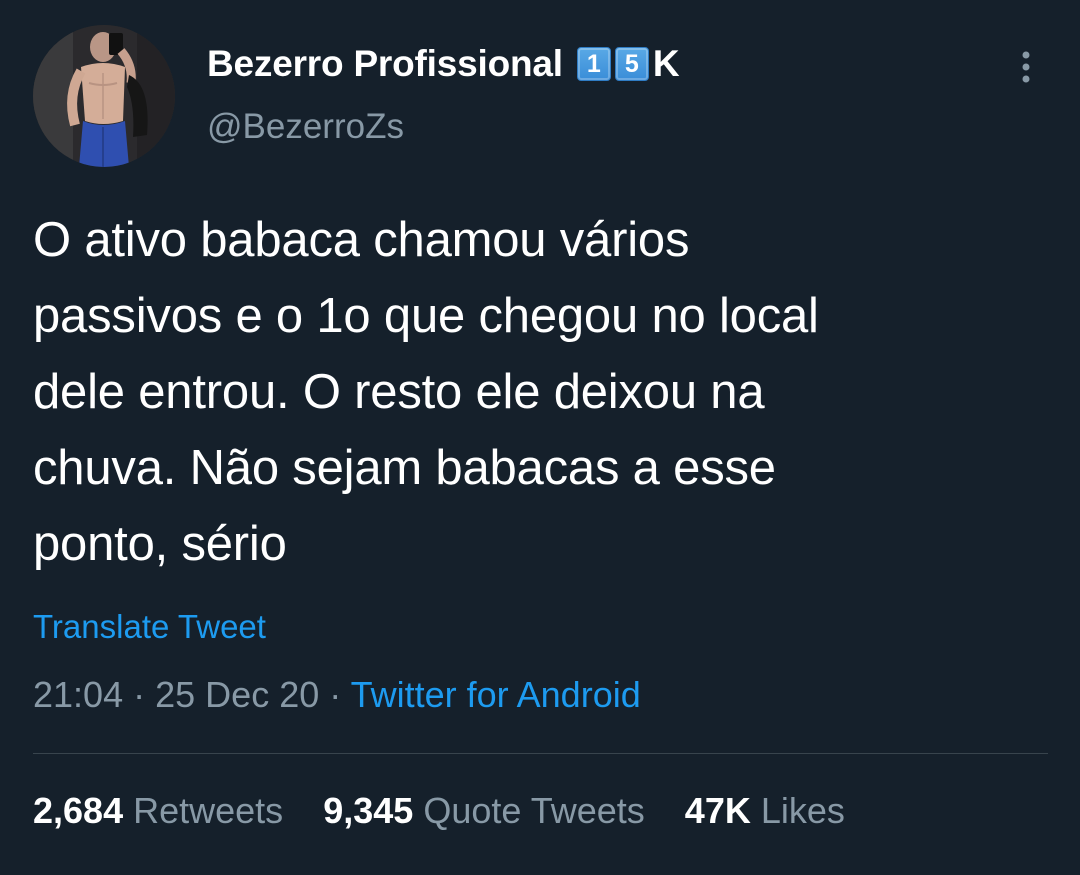  I want to click on profile-photo, so click(104, 96).